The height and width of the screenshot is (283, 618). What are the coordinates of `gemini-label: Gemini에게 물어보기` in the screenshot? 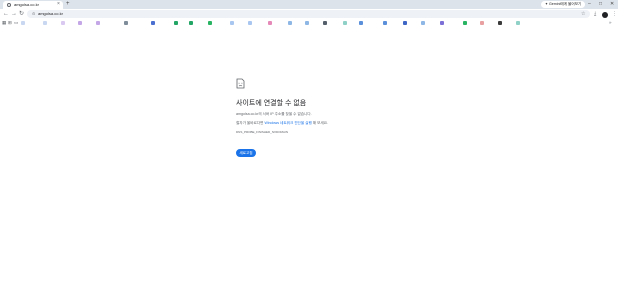 It's located at (565, 4).